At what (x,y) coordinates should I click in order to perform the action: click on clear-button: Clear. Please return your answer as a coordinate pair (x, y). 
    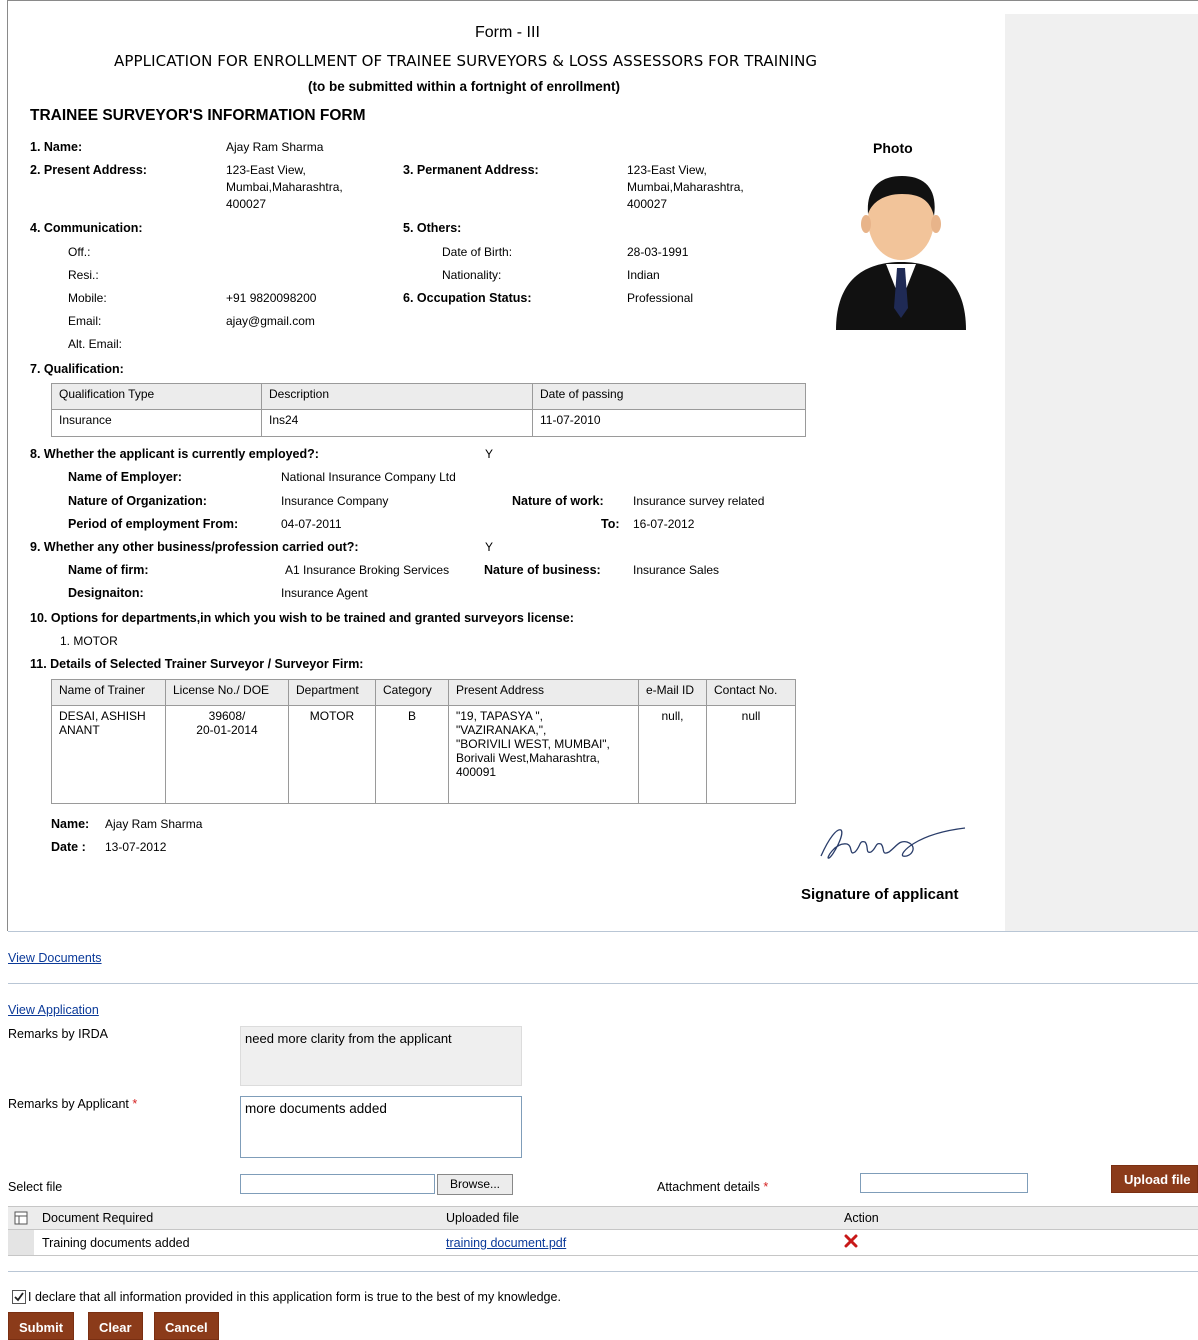
    Looking at the image, I should click on (115, 1326).